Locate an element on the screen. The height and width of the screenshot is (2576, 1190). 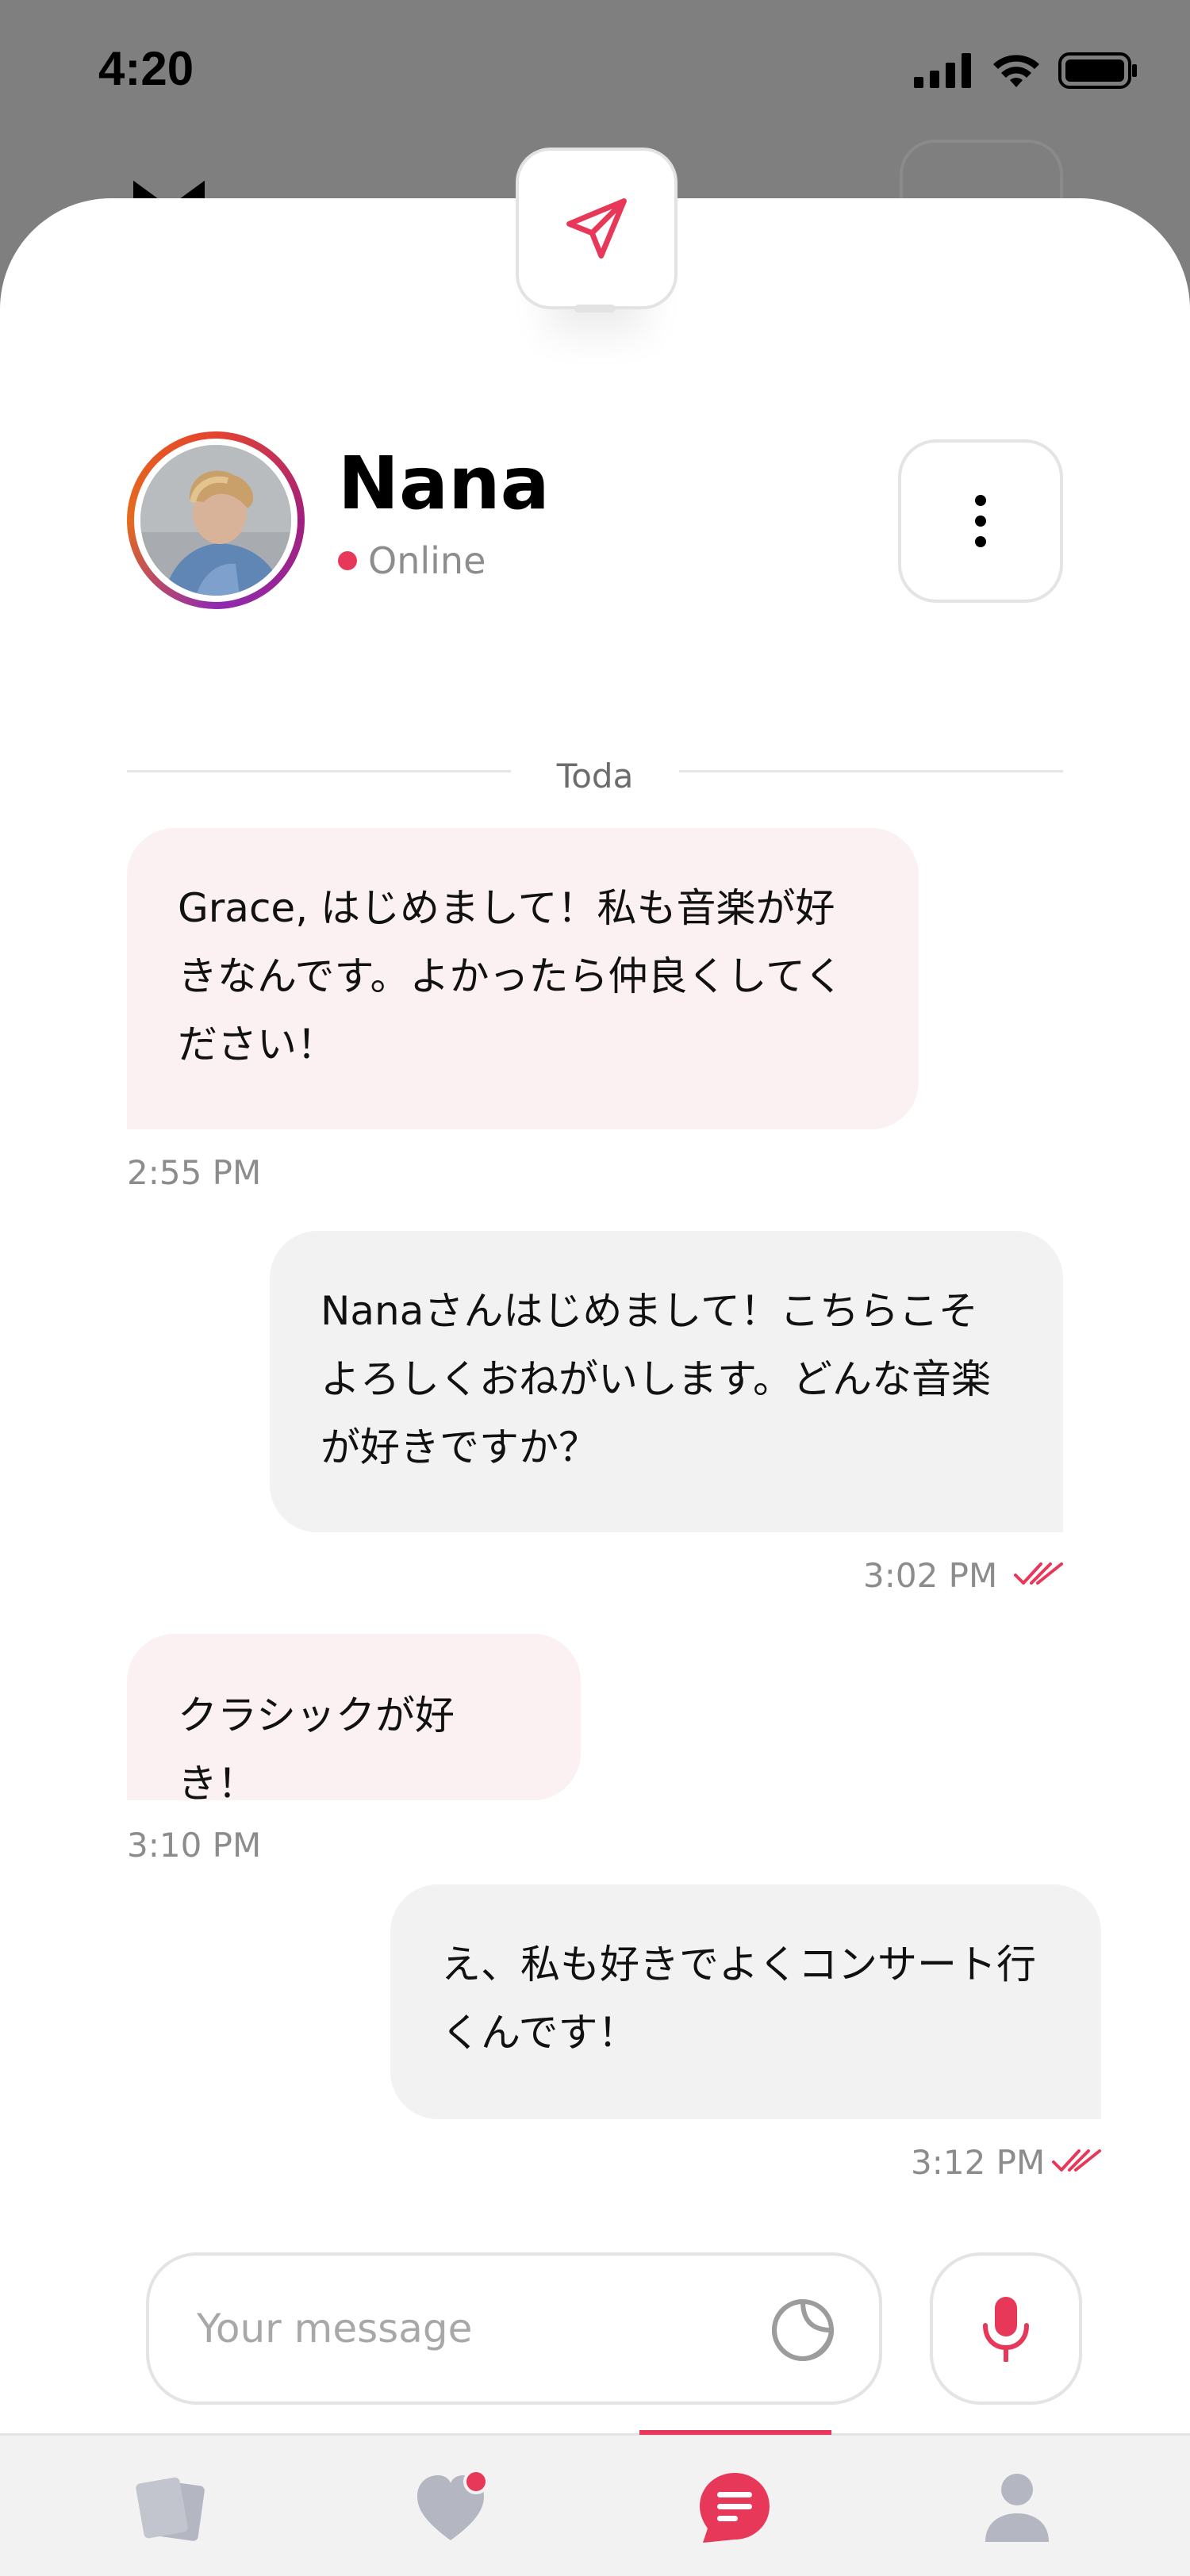
message-bubble-incoming: クラシックが好き！ is located at coordinates (354, 1721).